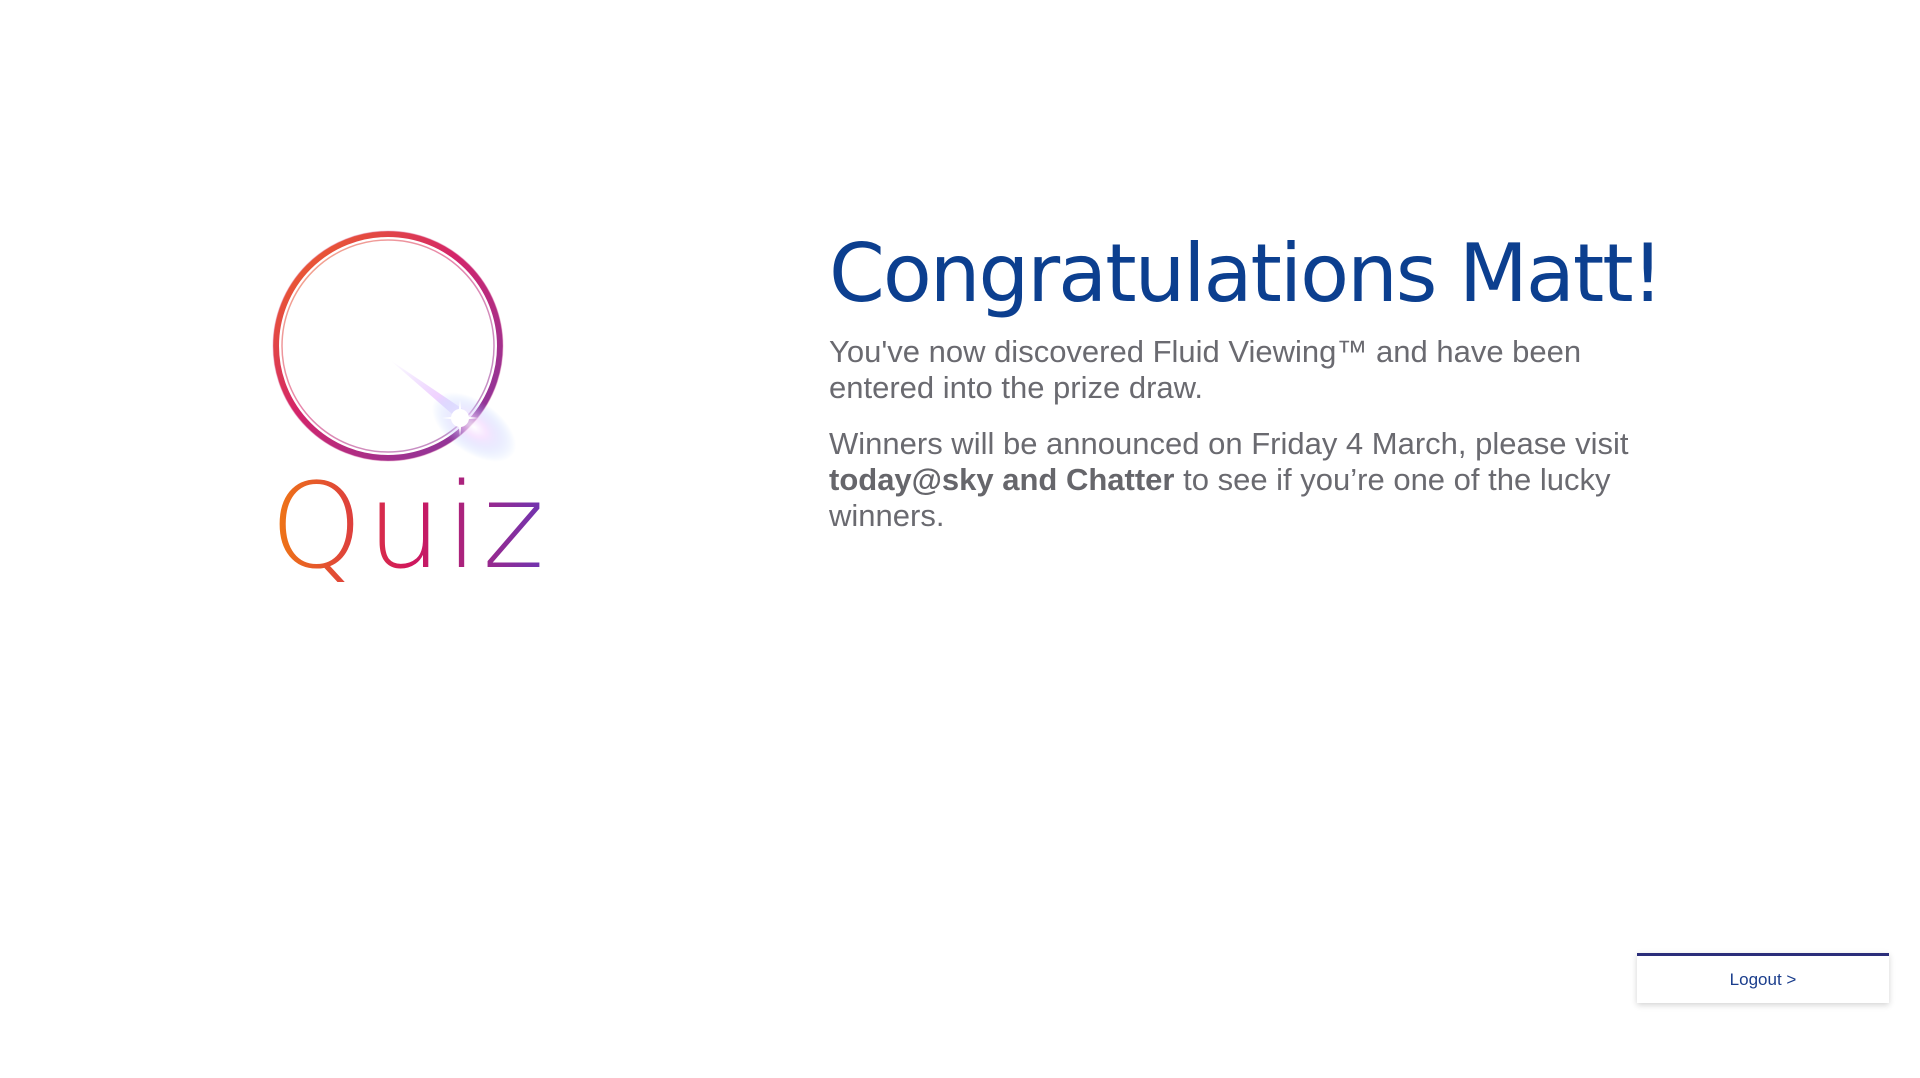 The height and width of the screenshot is (1078, 1920). Describe the element at coordinates (1002, 479) in the screenshot. I see `today-sky-chatter-link-text: today@sky and Chatter` at that location.